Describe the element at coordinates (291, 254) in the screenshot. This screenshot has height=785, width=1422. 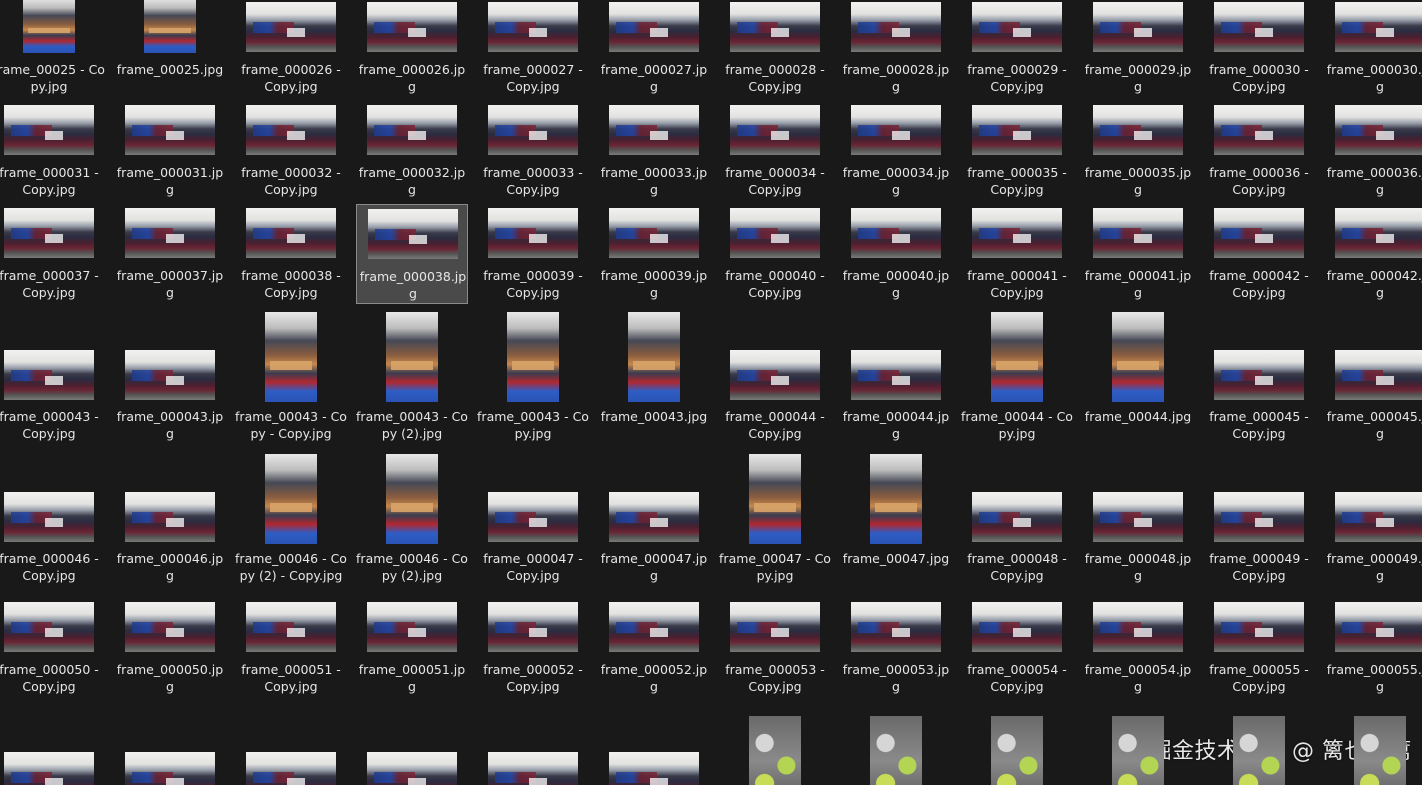
I see `file-item: frame_000038 - Copy.jpg` at that location.